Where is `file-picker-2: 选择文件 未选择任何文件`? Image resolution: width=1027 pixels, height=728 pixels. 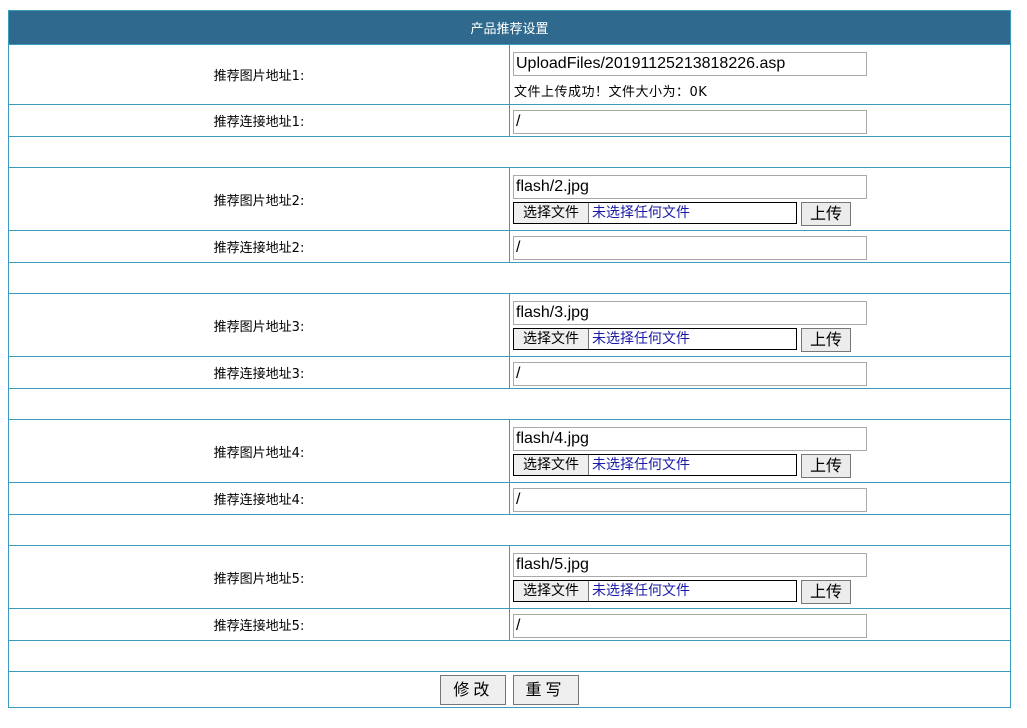 file-picker-2: 选择文件 未选择任何文件 is located at coordinates (655, 212).